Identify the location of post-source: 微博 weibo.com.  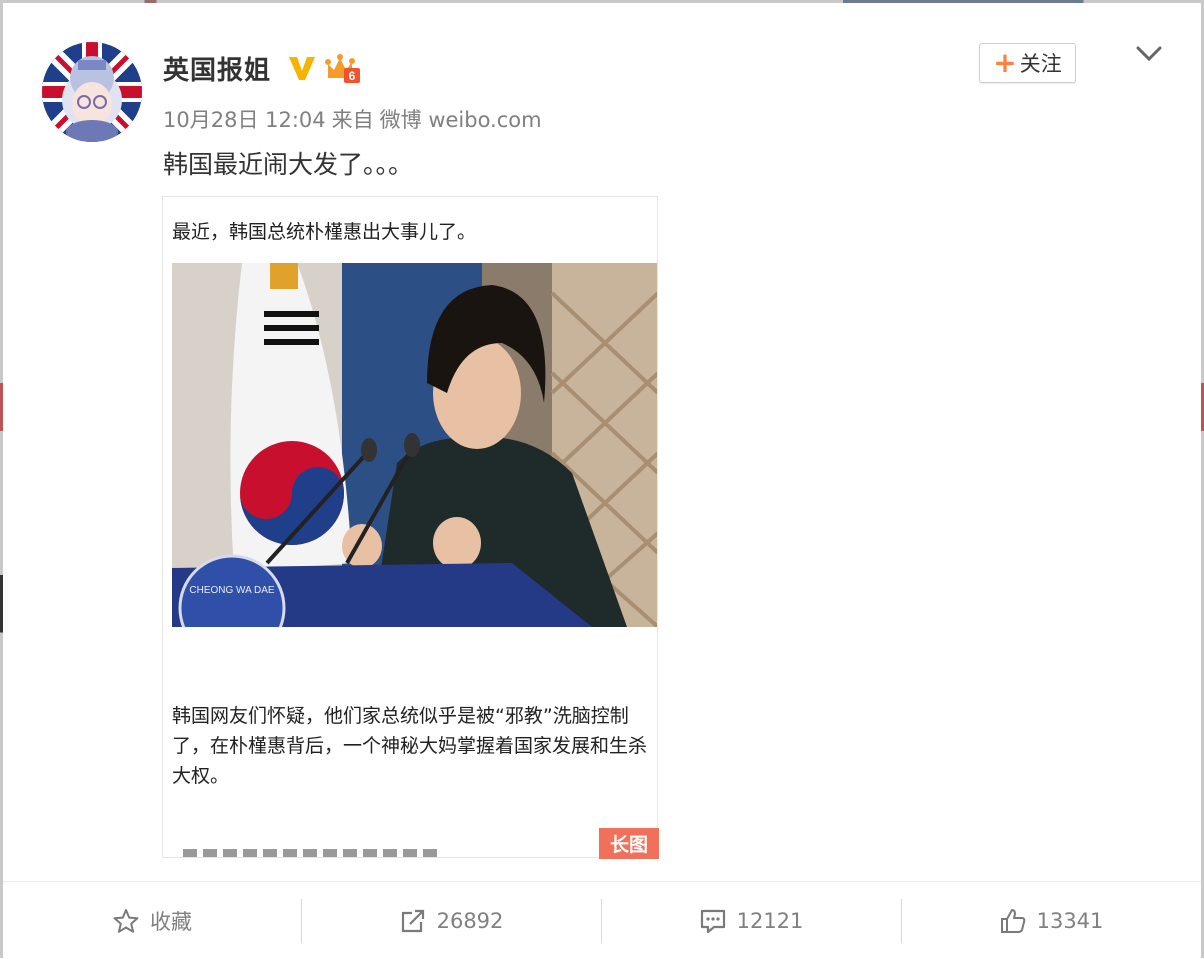
(461, 120).